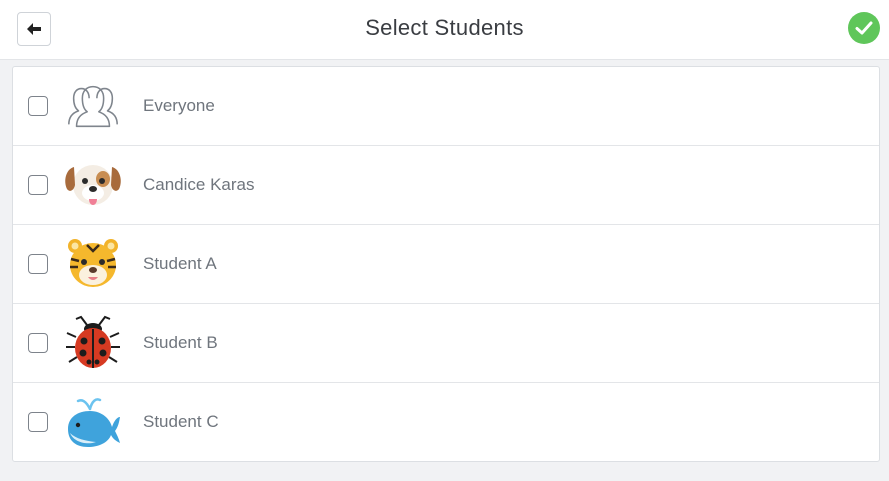 The width and height of the screenshot is (889, 481). I want to click on student-name: Candice Karas, so click(199, 184).